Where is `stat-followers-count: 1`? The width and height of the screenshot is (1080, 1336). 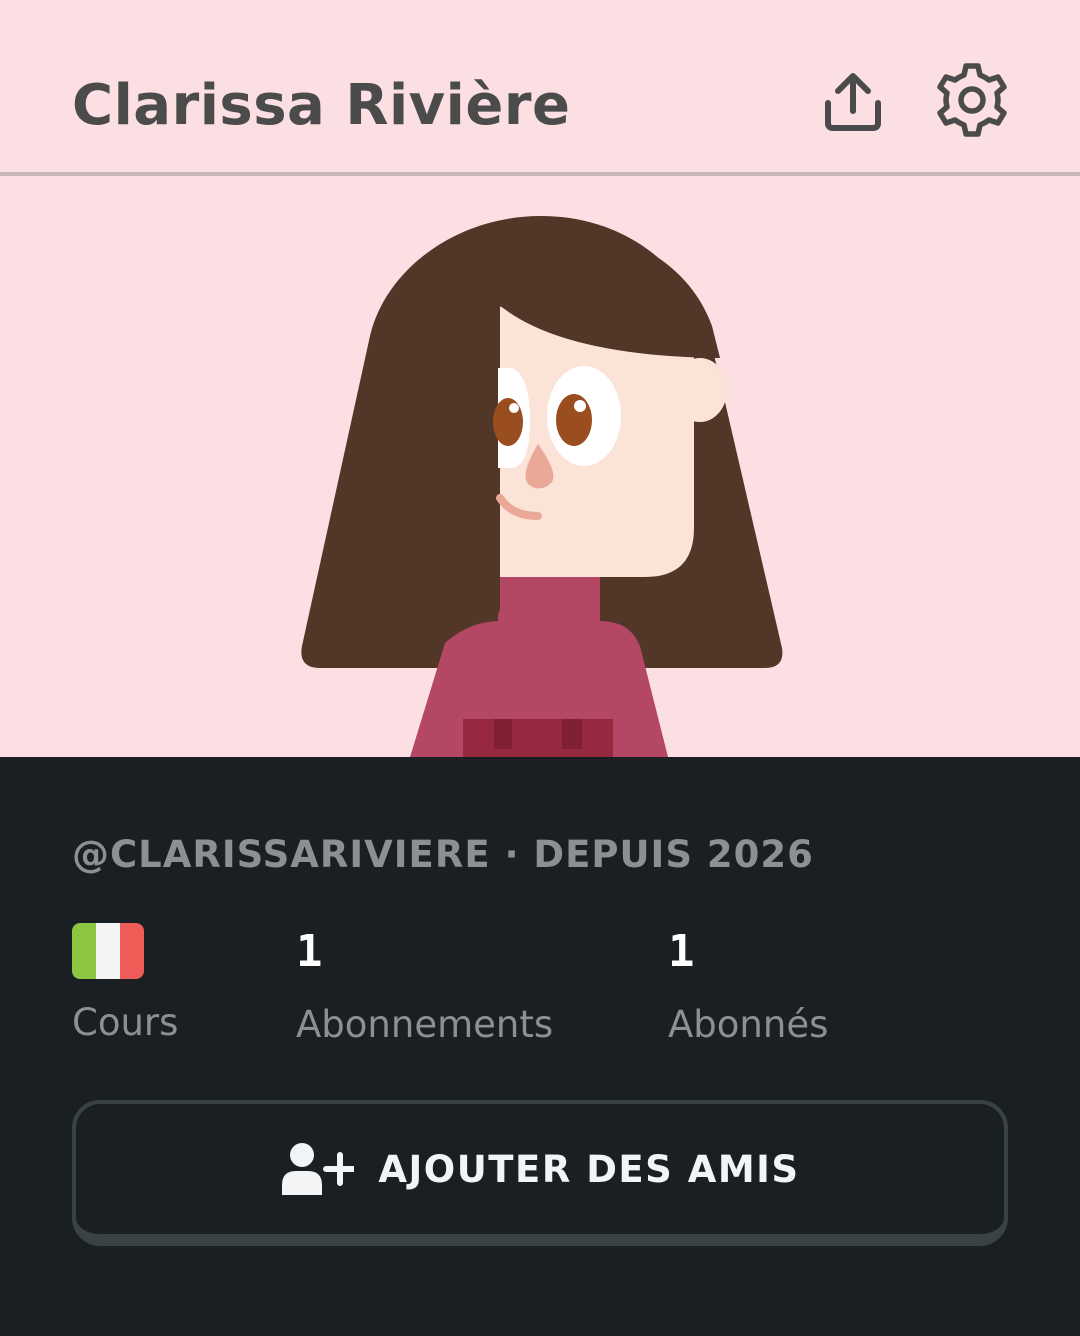 stat-followers-count: 1 is located at coordinates (681, 951).